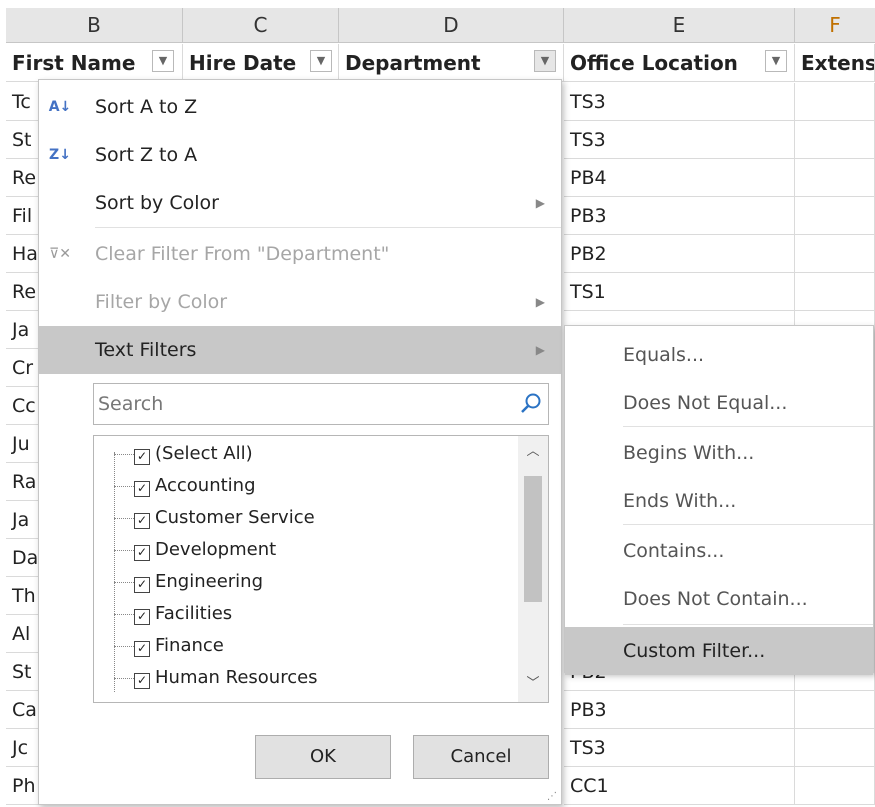  I want to click on filter-list-item: ✓ Accounting, so click(195, 486).